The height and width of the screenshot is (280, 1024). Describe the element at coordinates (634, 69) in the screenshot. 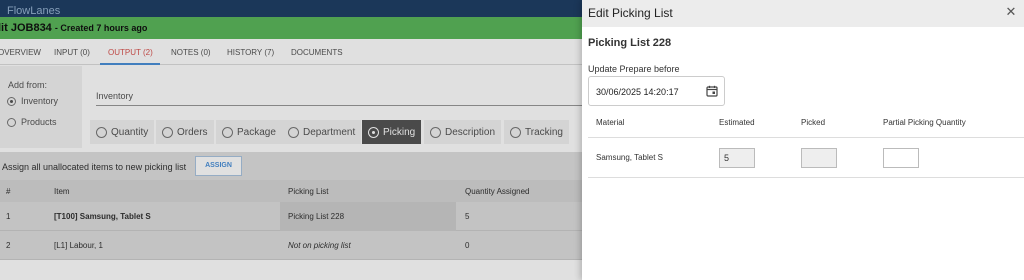

I see `prepare-before-label: Update Prepare before` at that location.